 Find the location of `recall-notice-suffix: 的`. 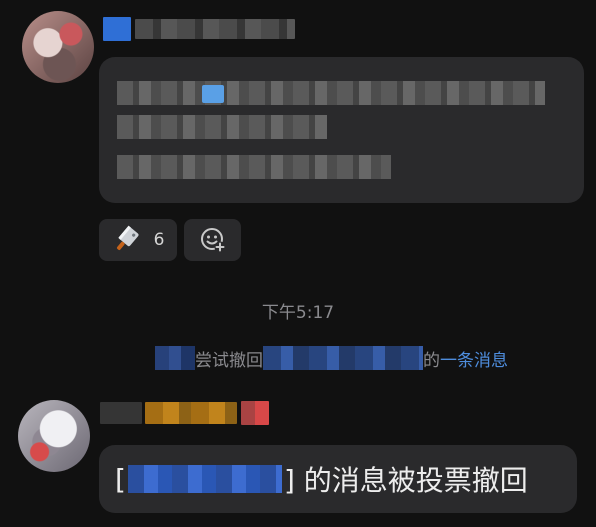

recall-notice-suffix: 的 is located at coordinates (431, 360).